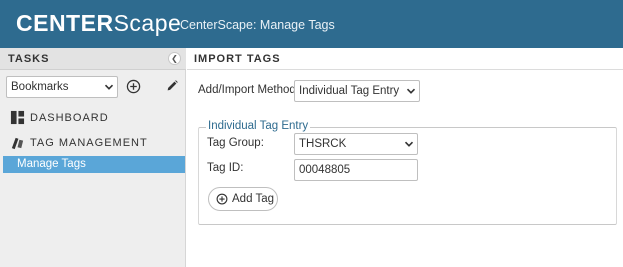  I want to click on bookmarks-select: Bookmarks, so click(62, 87).